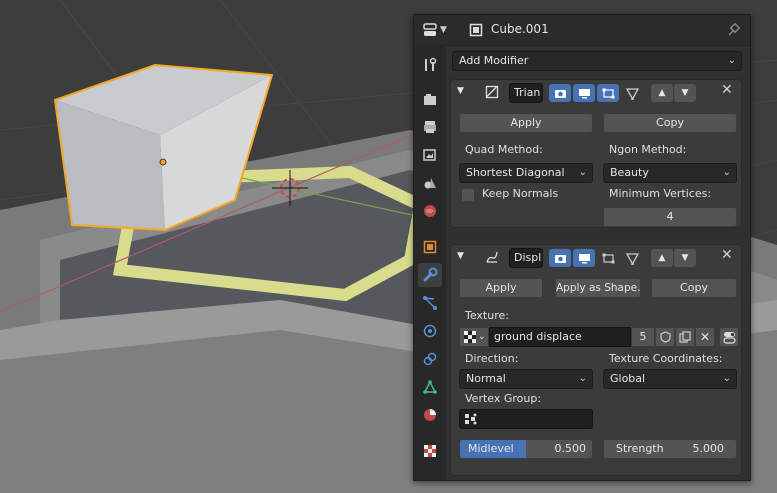  What do you see at coordinates (685, 337) in the screenshot?
I see `duplicate-texture-button` at bounding box center [685, 337].